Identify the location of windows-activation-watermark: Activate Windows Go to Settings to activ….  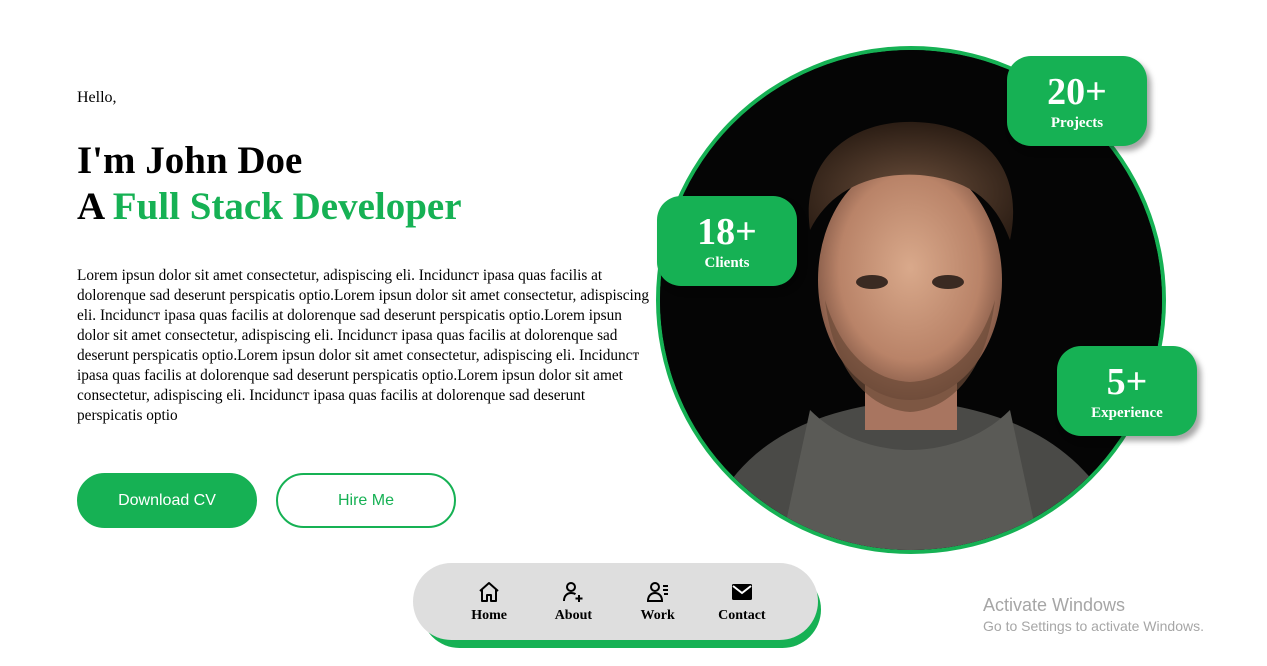
(1093, 615).